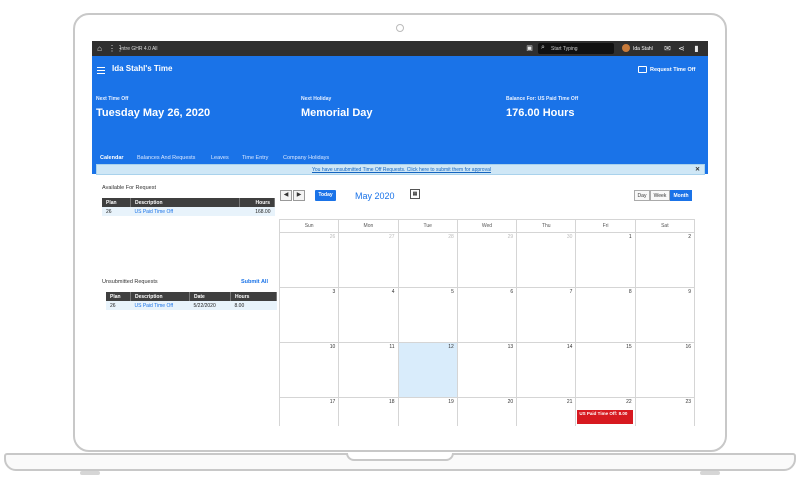 Image resolution: width=800 pixels, height=495 pixels. Describe the element at coordinates (642, 195) in the screenshot. I see `view-day-button: Day` at that location.